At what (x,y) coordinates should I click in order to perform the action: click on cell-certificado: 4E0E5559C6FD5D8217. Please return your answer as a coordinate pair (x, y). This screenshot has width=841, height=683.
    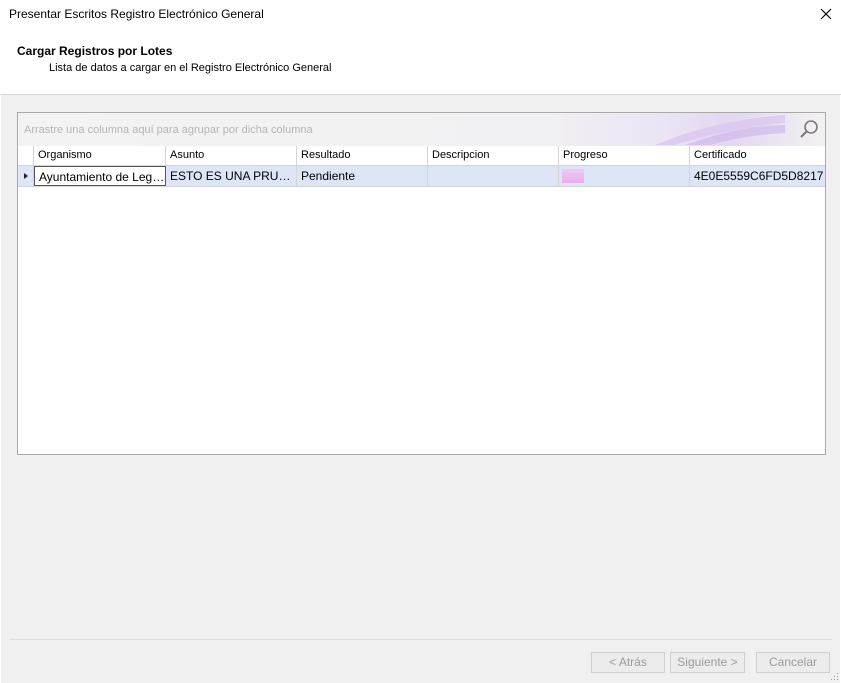
    Looking at the image, I should click on (757, 176).